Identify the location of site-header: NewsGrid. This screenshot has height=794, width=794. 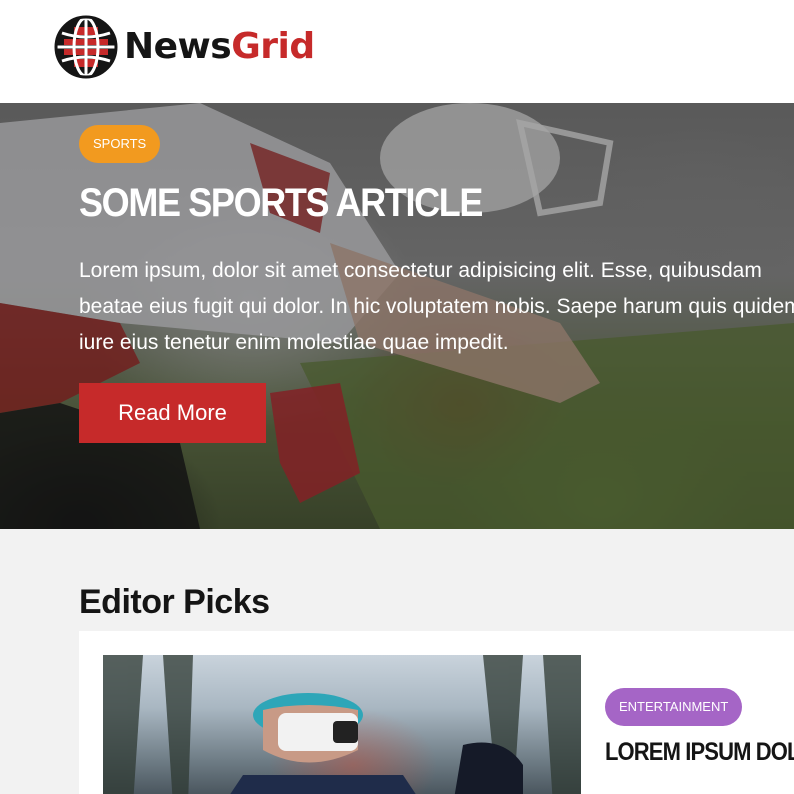
(397, 51).